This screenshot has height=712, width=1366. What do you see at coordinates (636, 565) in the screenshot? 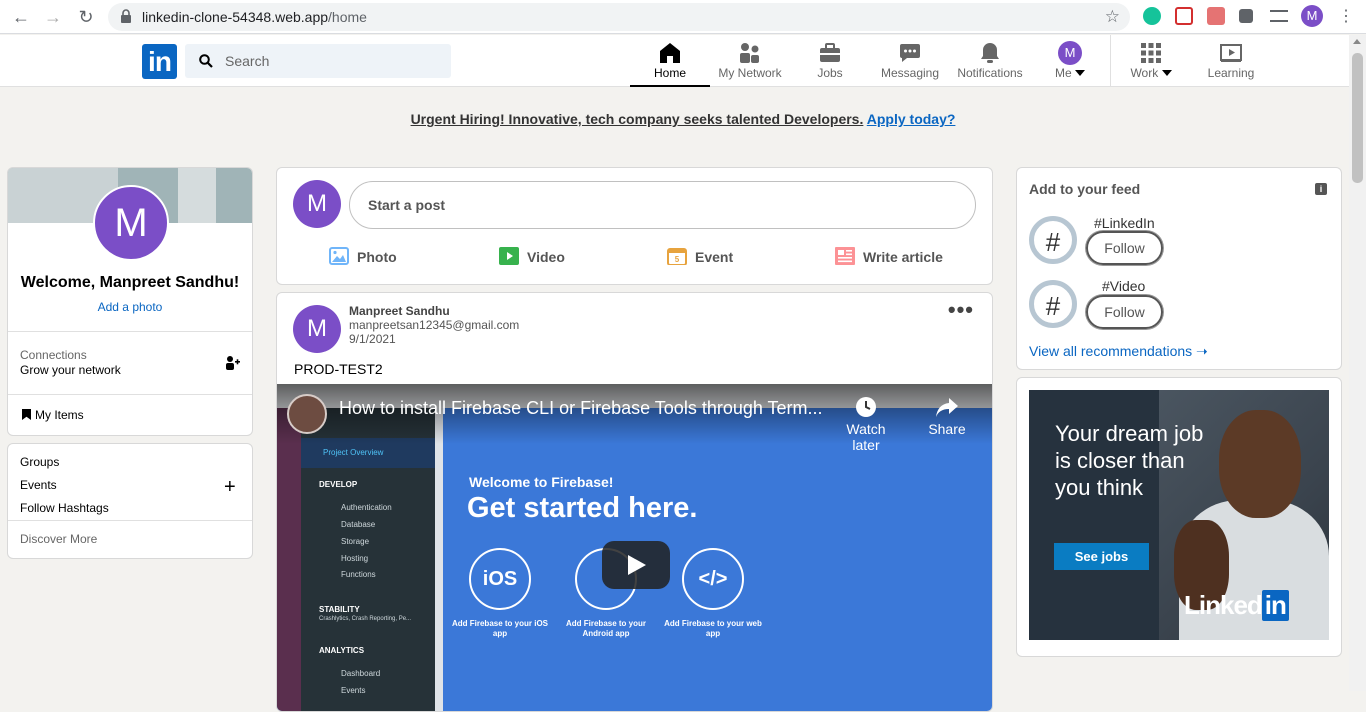
I see `play-button` at bounding box center [636, 565].